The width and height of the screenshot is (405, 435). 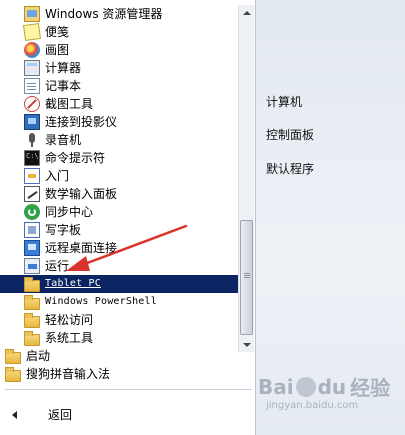 I want to click on folder-label: 启动, so click(x=38, y=356).